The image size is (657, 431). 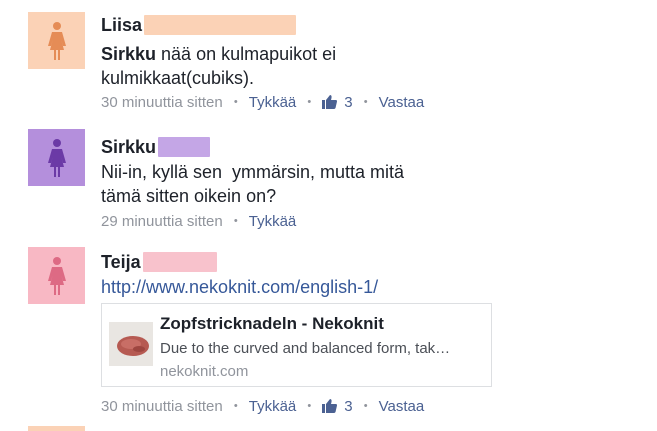 What do you see at coordinates (189, 196) in the screenshot?
I see `comment-text-line2: tämä sitten oikein on?` at bounding box center [189, 196].